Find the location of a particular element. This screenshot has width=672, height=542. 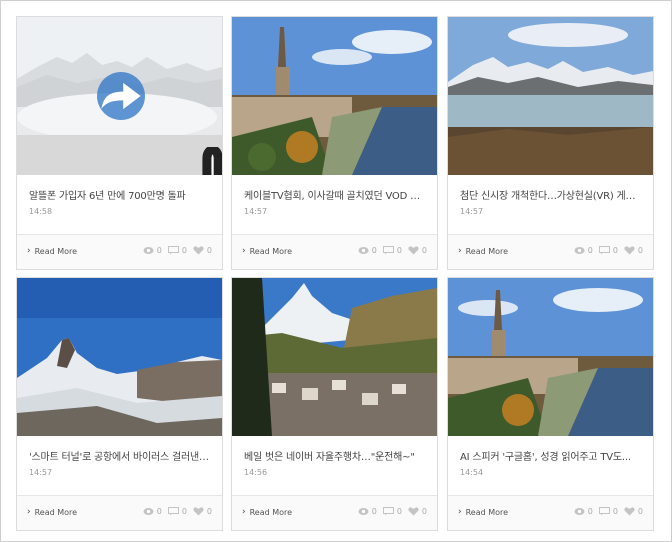

card-title: 알뜰폰 가입자 6년 만에 700만명 돌파 is located at coordinates (121, 194).